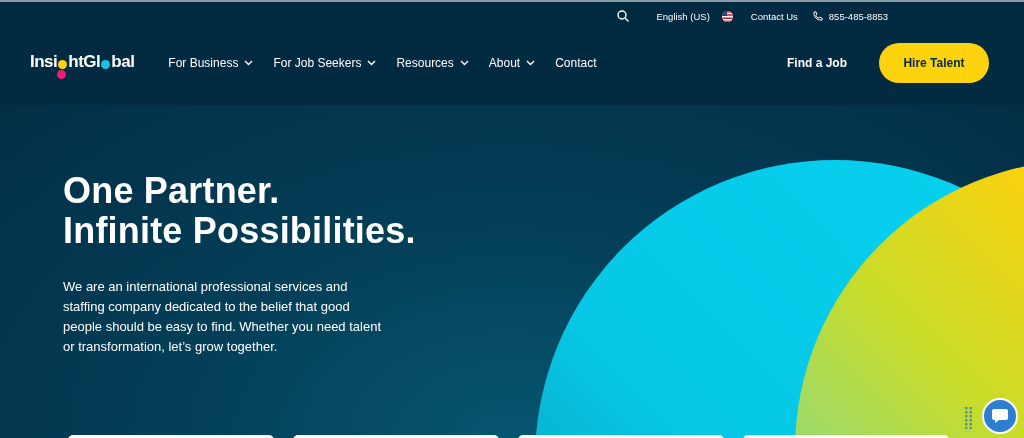 The width and height of the screenshot is (1024, 438). Describe the element at coordinates (622, 16) in the screenshot. I see `search-icon` at that location.